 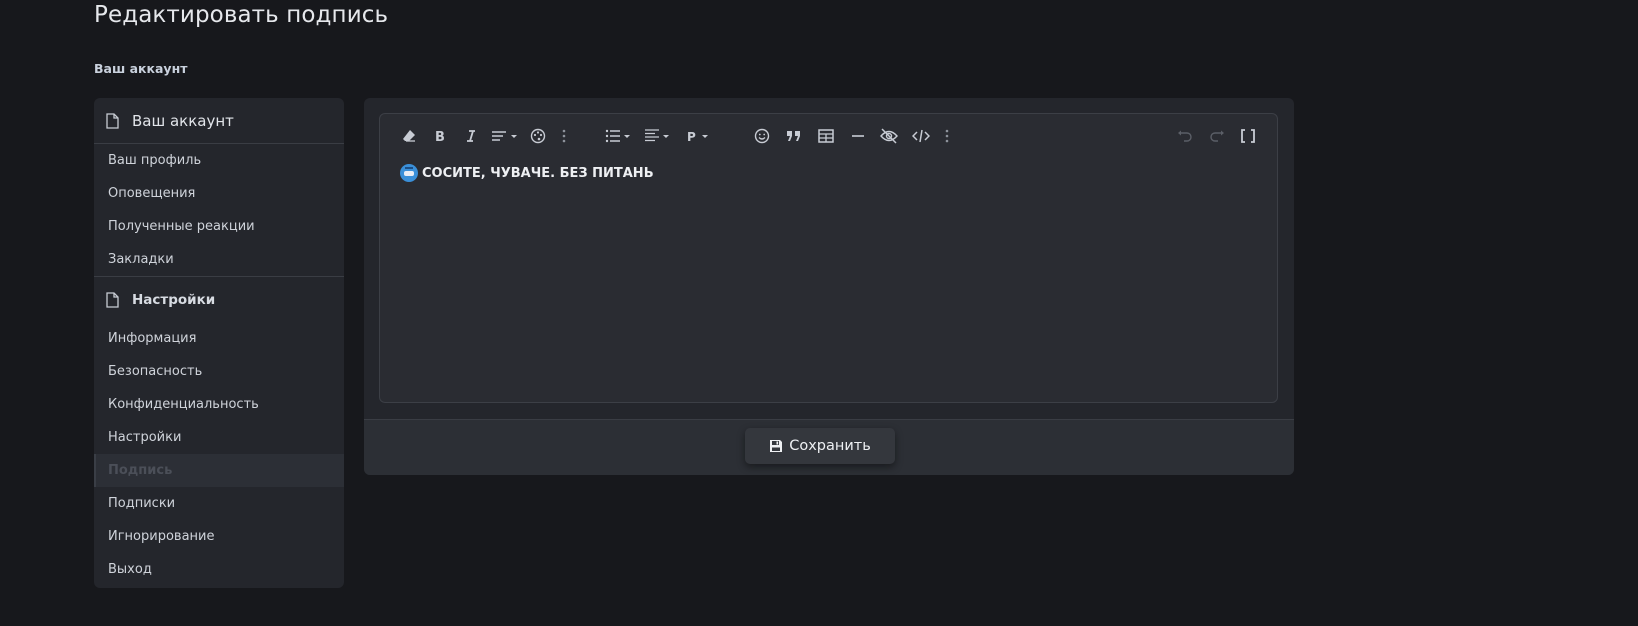 What do you see at coordinates (776, 446) in the screenshot?
I see `save-icon` at bounding box center [776, 446].